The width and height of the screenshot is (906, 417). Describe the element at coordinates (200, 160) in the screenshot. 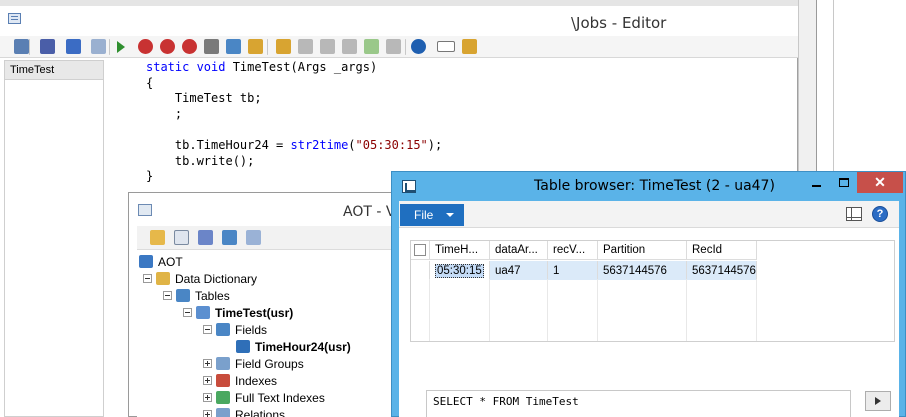

I see `code-token: tb.write();` at that location.